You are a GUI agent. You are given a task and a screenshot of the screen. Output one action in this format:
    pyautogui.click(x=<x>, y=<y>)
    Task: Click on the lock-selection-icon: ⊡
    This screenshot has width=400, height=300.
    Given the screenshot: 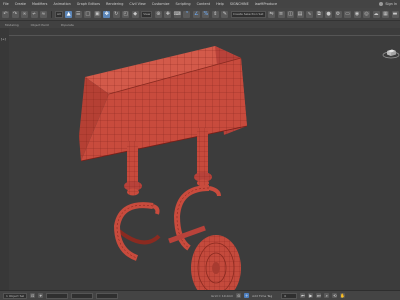 What is the action you would take?
    pyautogui.click(x=33, y=295)
    